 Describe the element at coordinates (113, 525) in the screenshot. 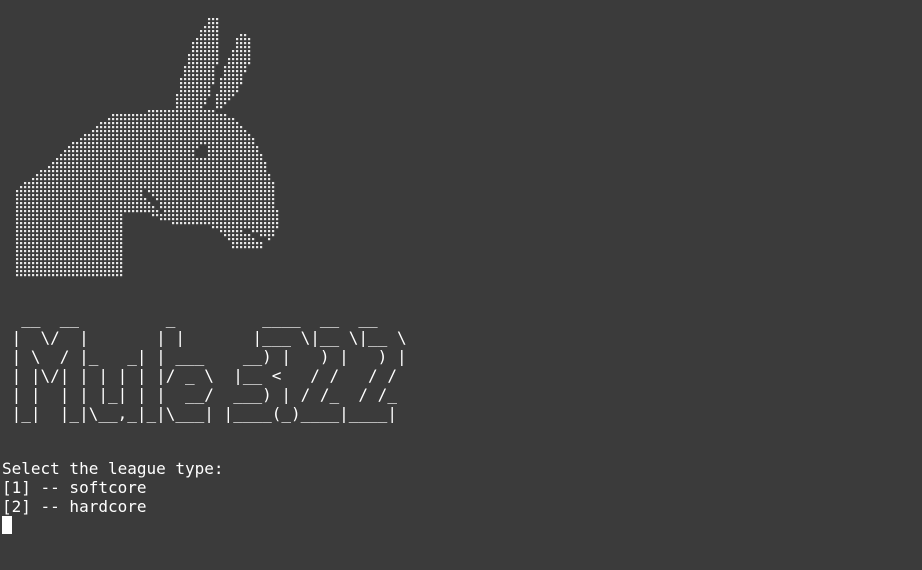

I see `input-line` at that location.